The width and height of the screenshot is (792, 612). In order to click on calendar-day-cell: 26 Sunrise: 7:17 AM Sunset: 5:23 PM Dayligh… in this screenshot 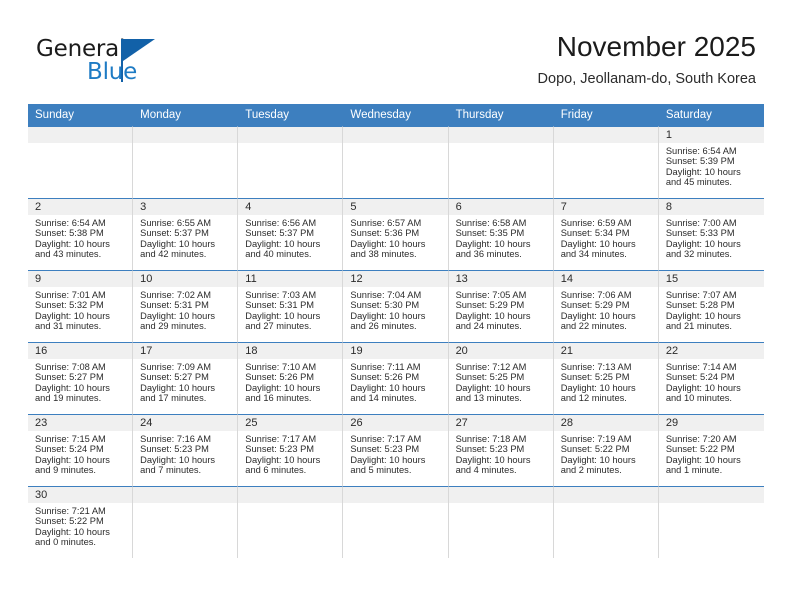, I will do `click(396, 450)`.